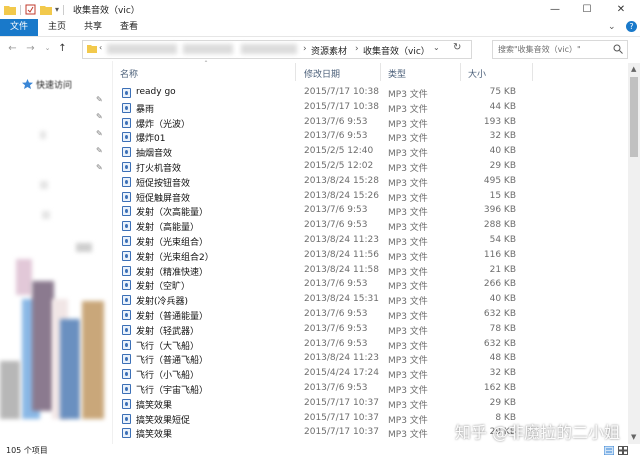 Image resolution: width=640 pixels, height=457 pixels. What do you see at coordinates (370, 271) in the screenshot?
I see `file-row: 发射（精准快速） 2013/8/24 11:58 MP3 文件 21 KB` at bounding box center [370, 271].